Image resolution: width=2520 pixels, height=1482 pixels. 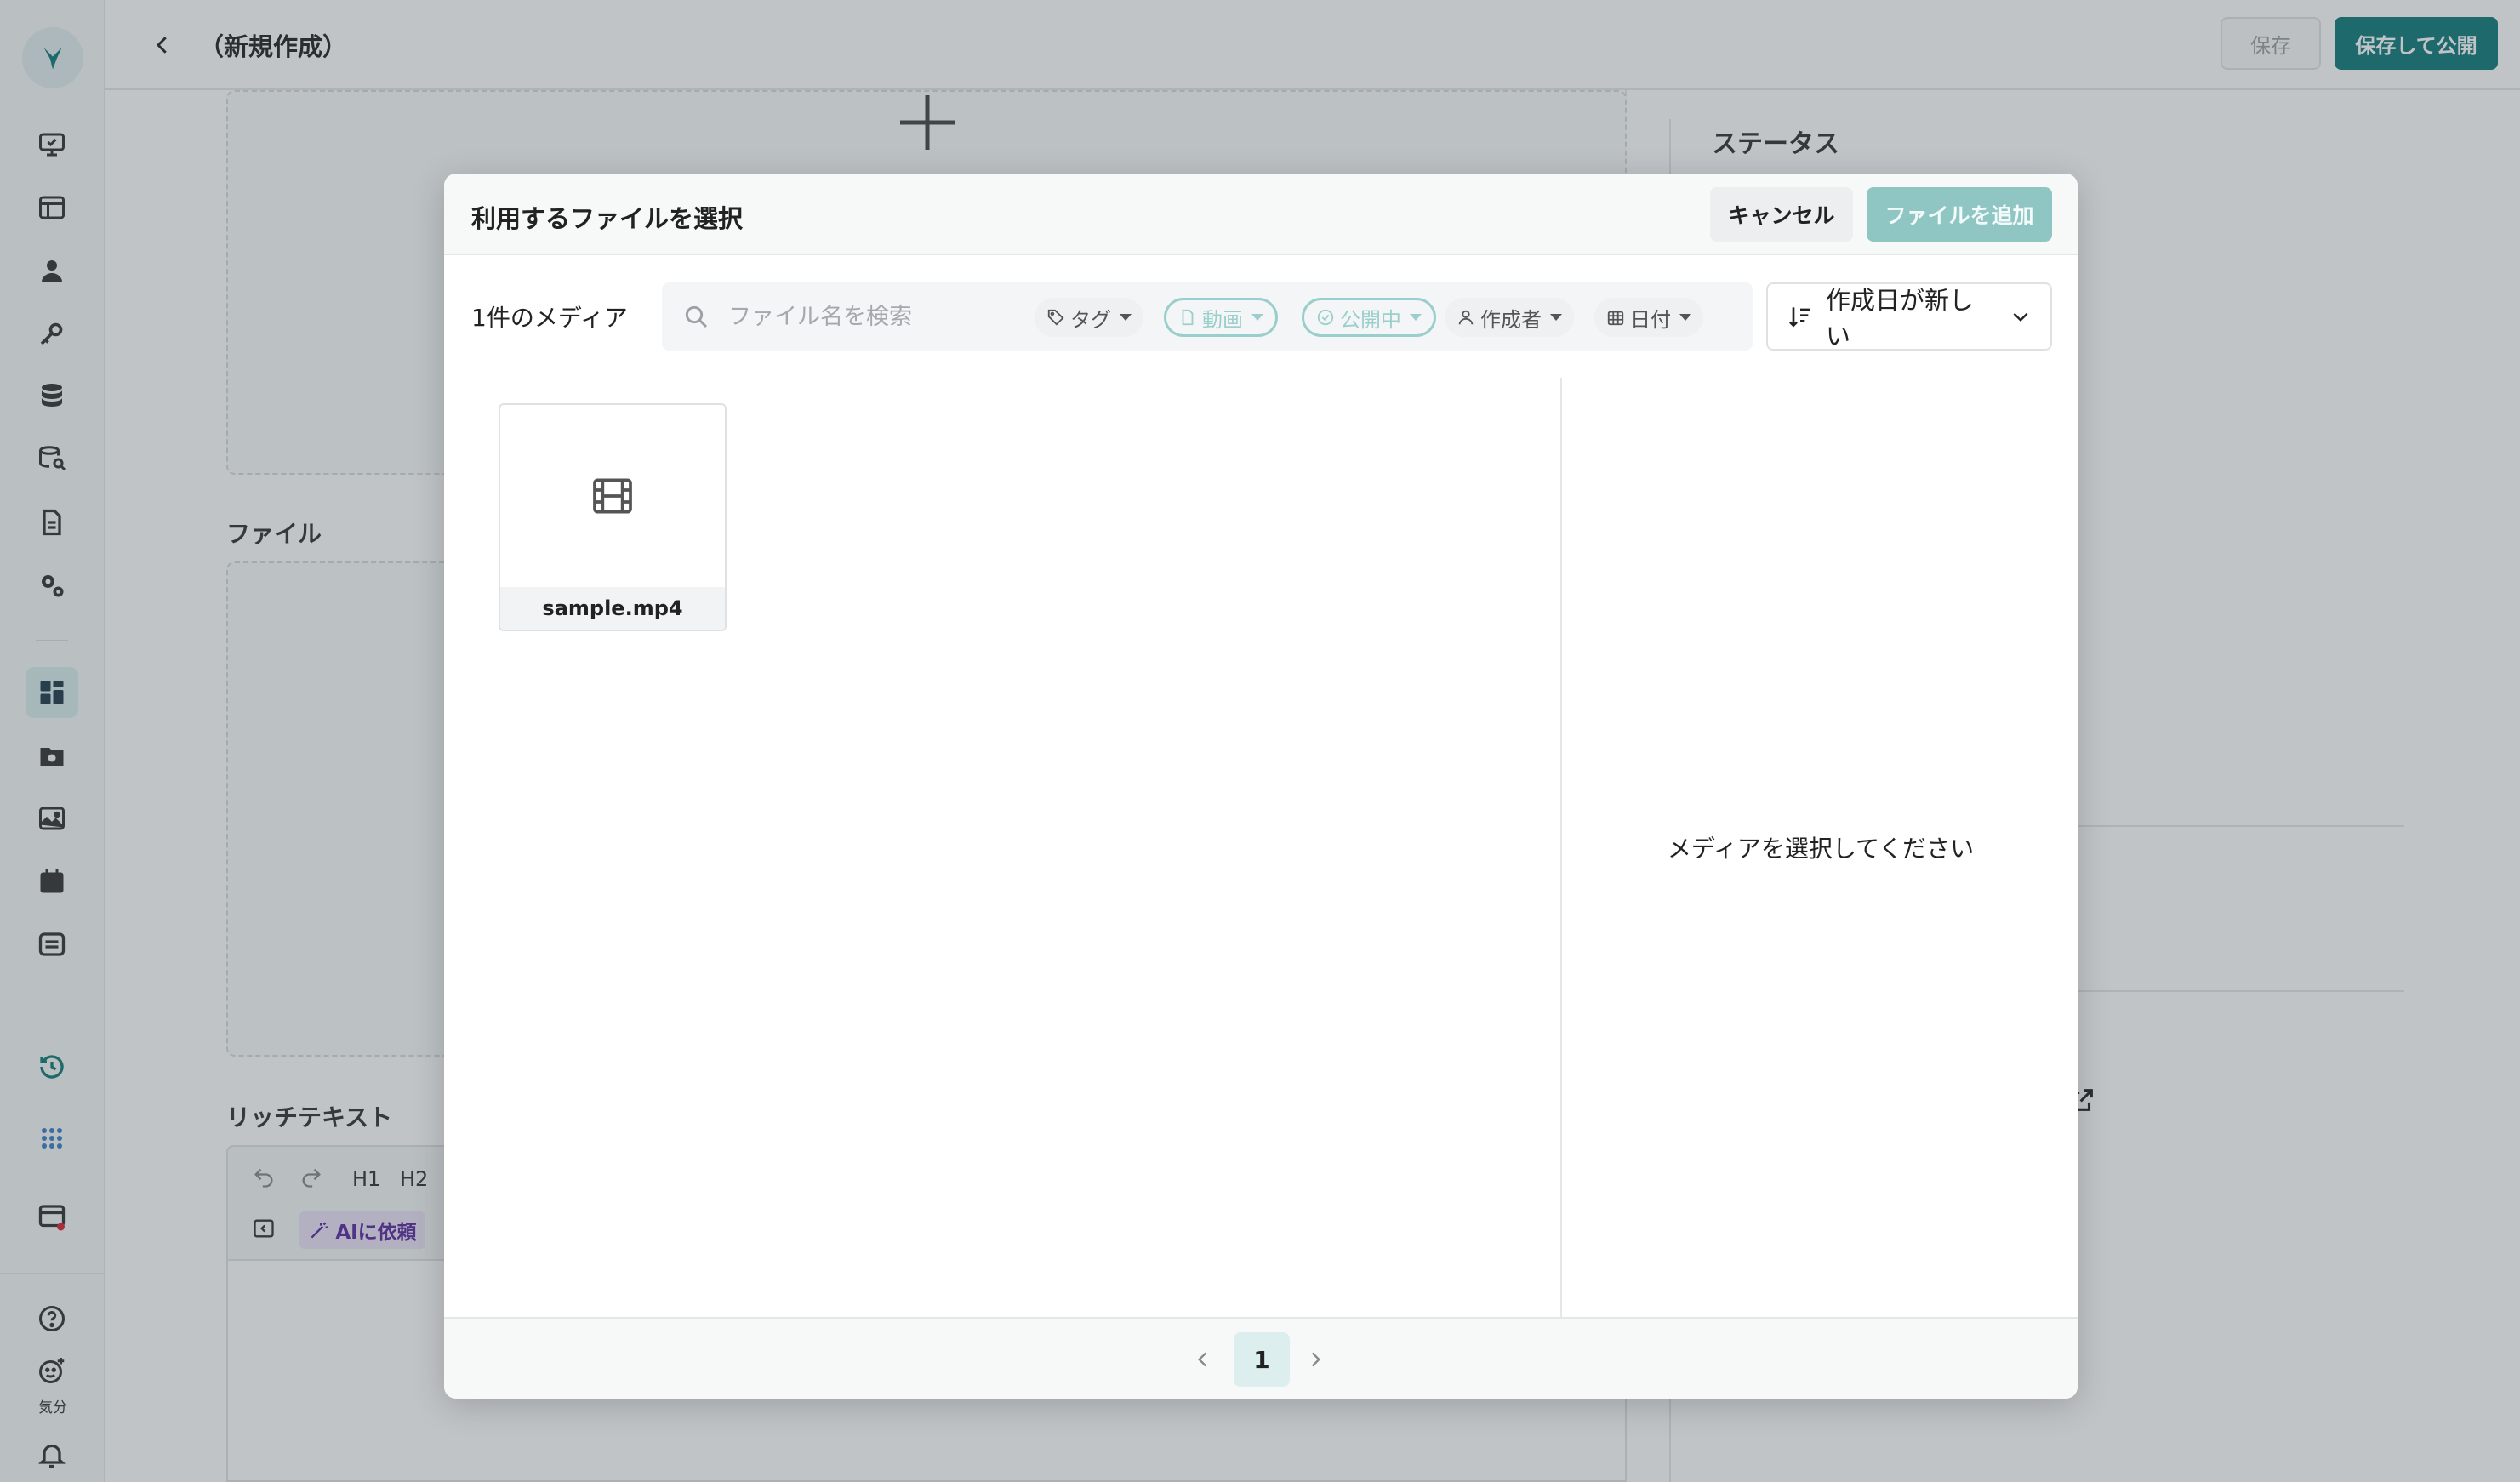 I want to click on file-icon, so click(x=1188, y=317).